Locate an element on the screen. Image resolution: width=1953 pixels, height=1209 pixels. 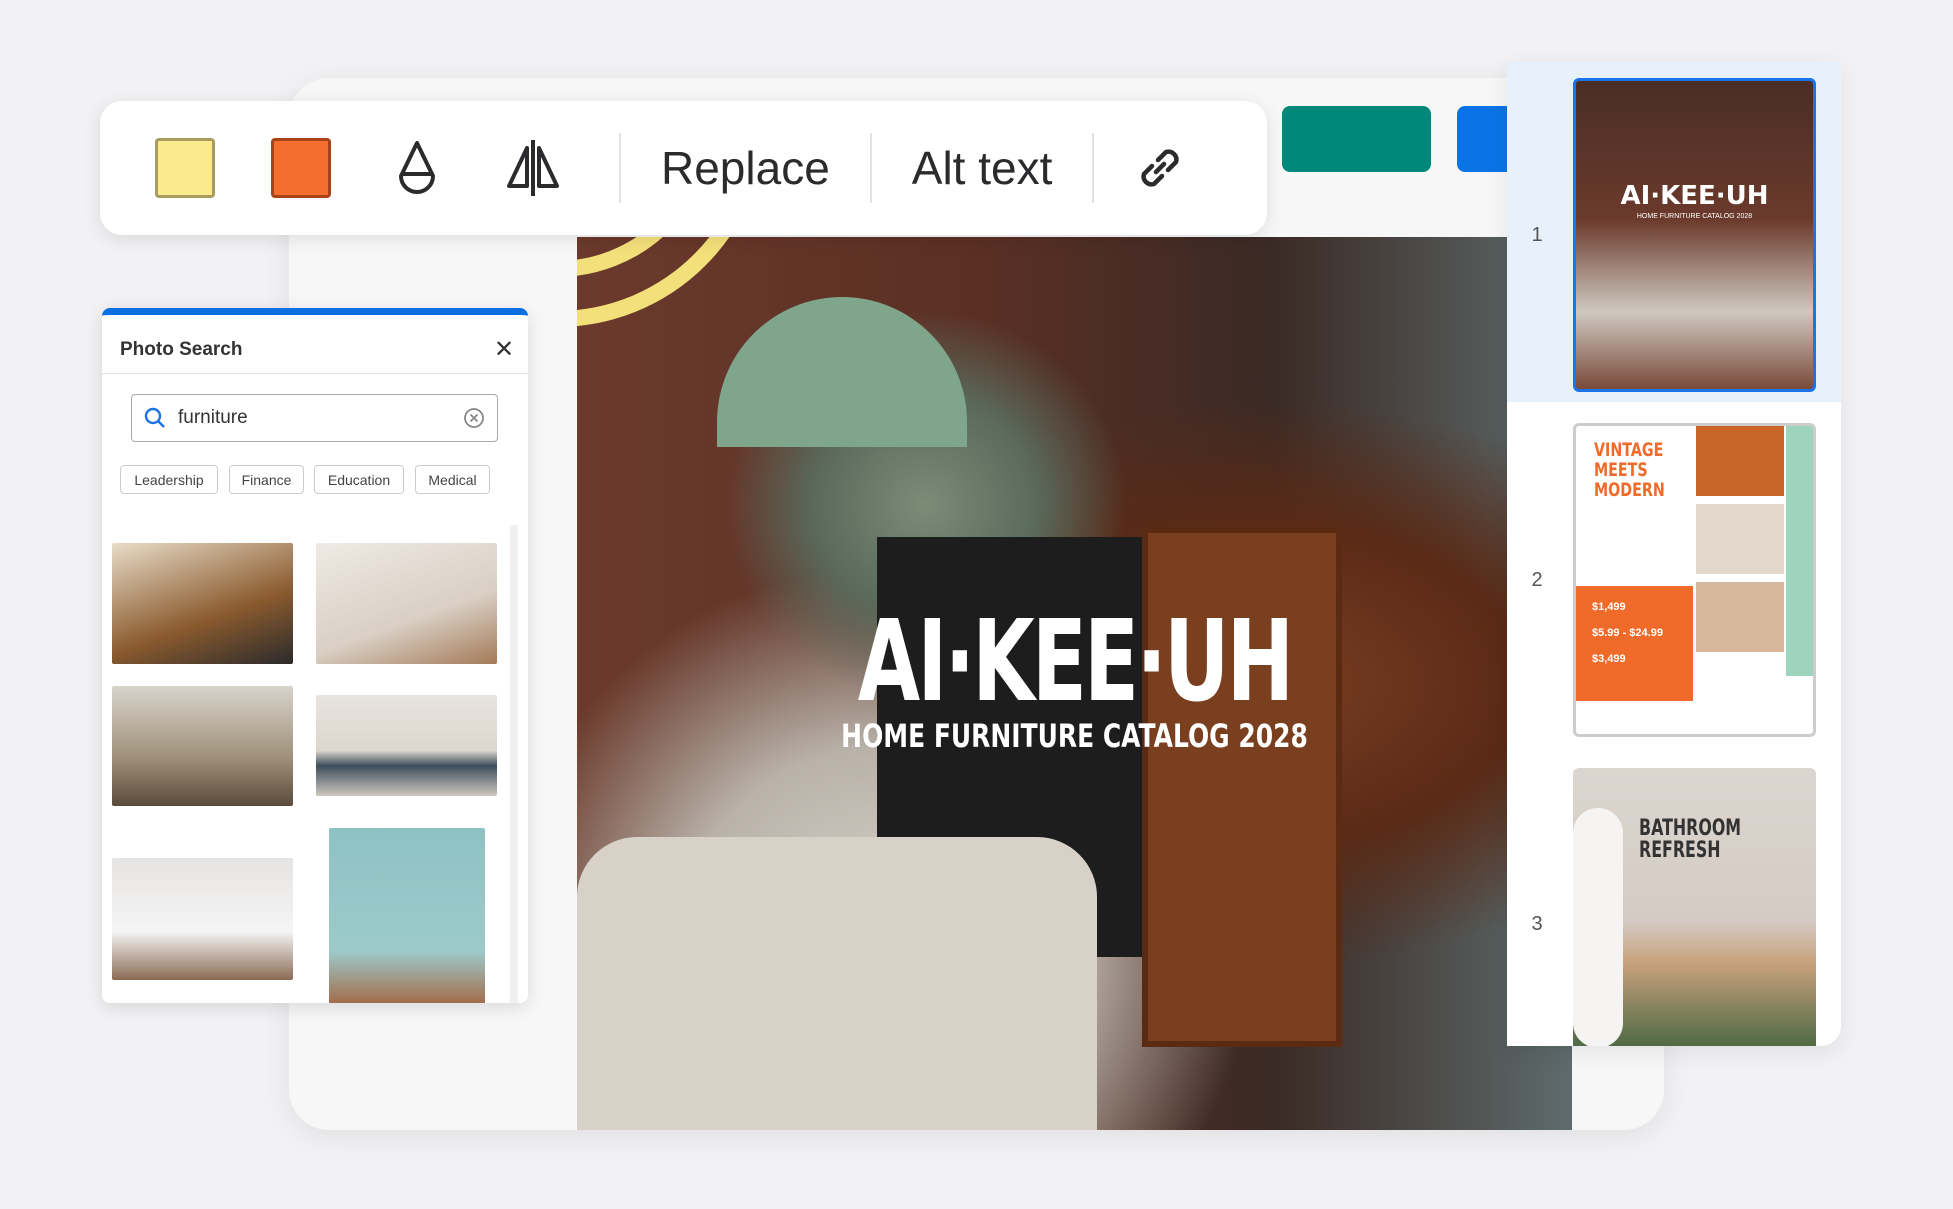
price-box: $1,499 $5.99 - $24.99 $3,499 is located at coordinates (1634, 643).